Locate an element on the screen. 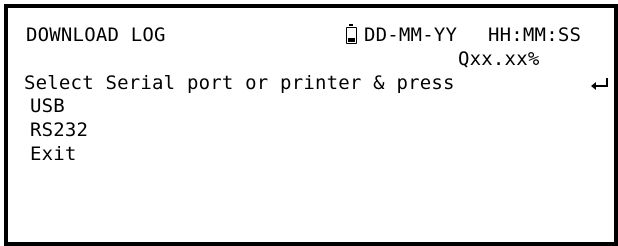 Image resolution: width=618 pixels, height=246 pixels. enter-key-icon is located at coordinates (599, 84).